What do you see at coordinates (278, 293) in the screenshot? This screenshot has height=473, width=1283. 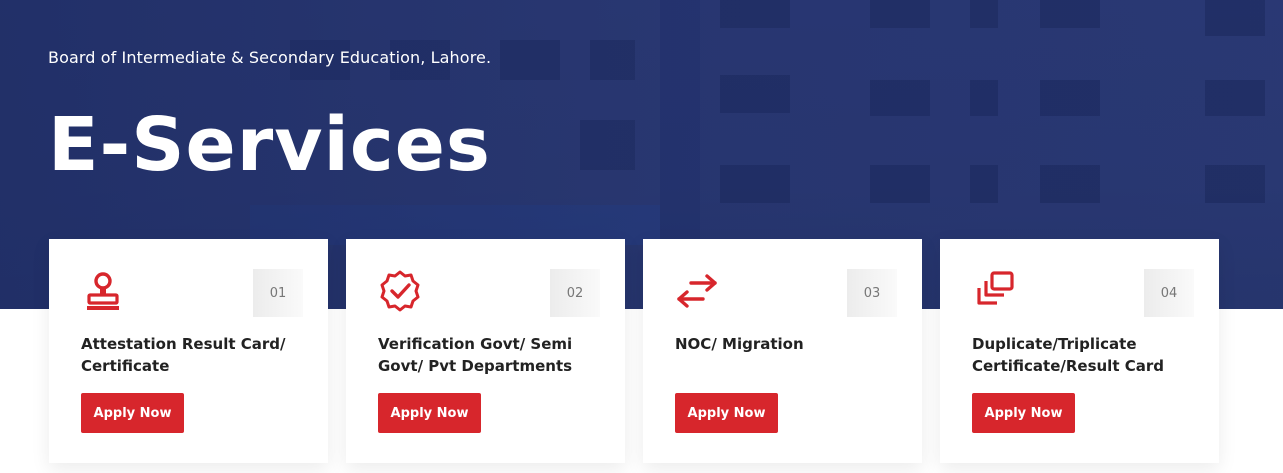 I see `card-number: 01` at bounding box center [278, 293].